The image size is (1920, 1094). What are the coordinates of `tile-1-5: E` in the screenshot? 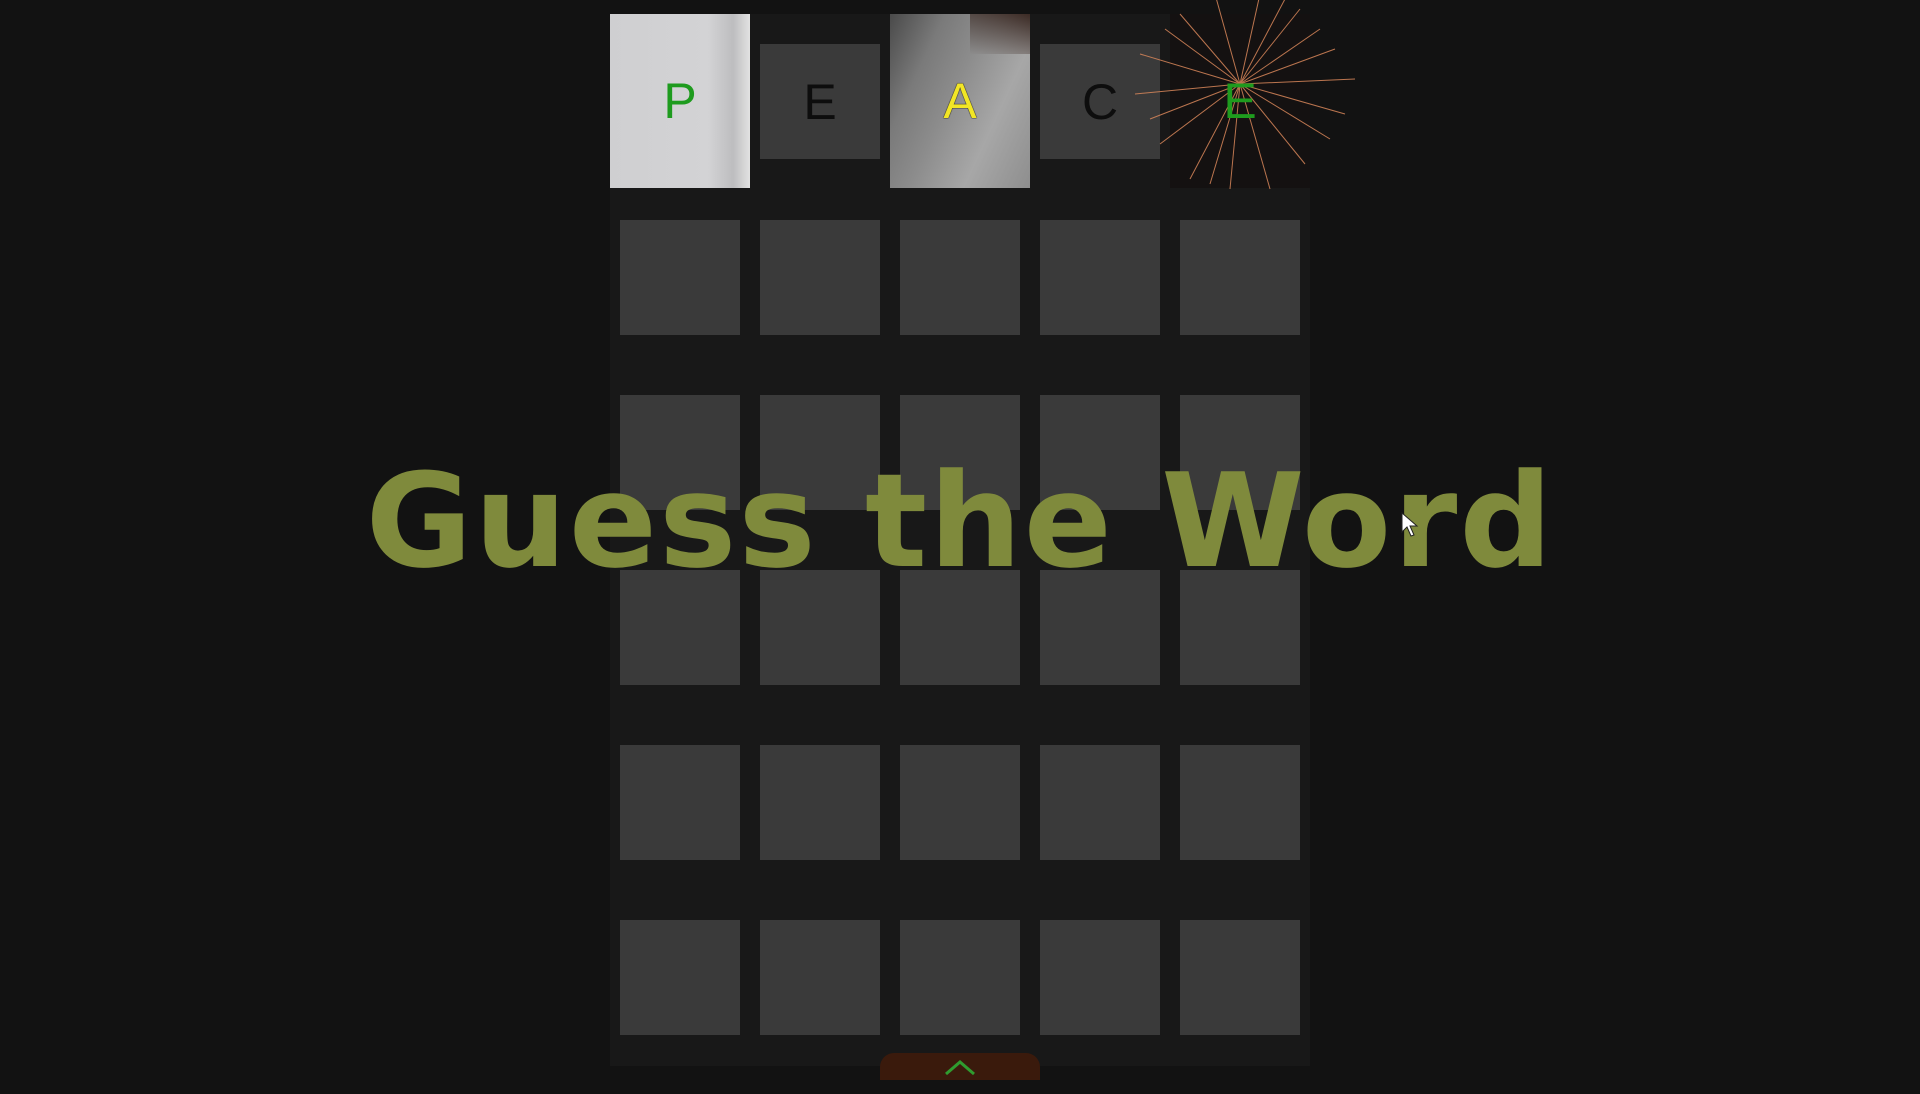 It's located at (1245, 95).